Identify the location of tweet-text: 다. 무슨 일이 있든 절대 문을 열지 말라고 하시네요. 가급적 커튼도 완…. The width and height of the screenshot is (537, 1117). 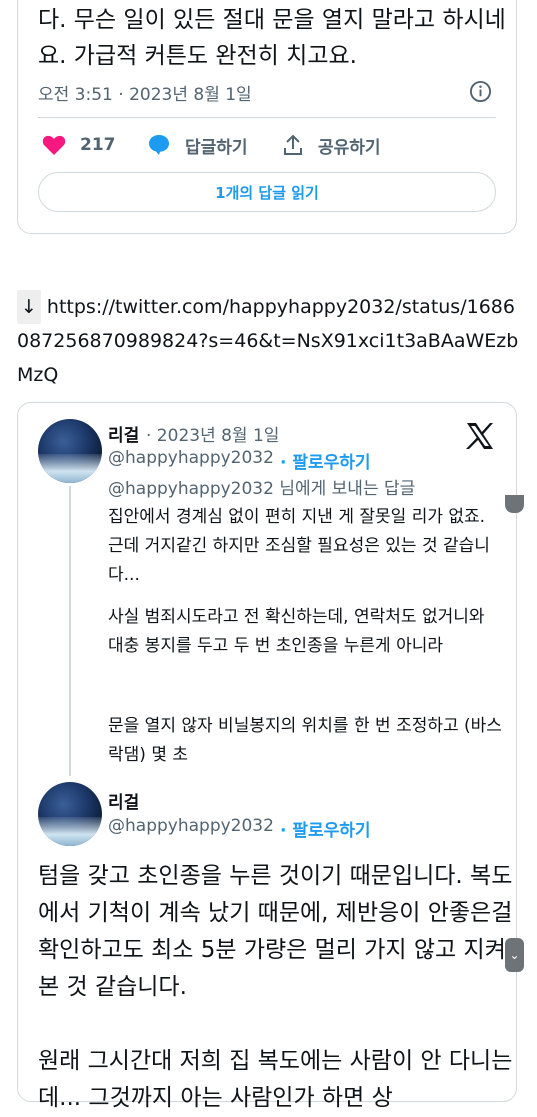
(272, 38).